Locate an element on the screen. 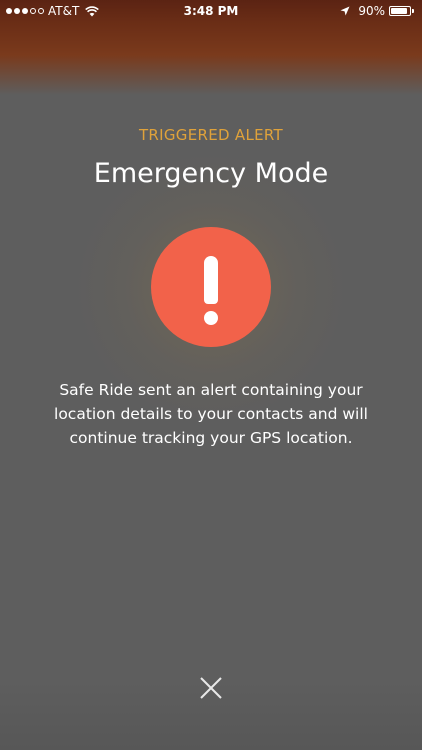 The image size is (422, 750). triggered-alert-label: TRIGGERED ALERT is located at coordinates (211, 135).